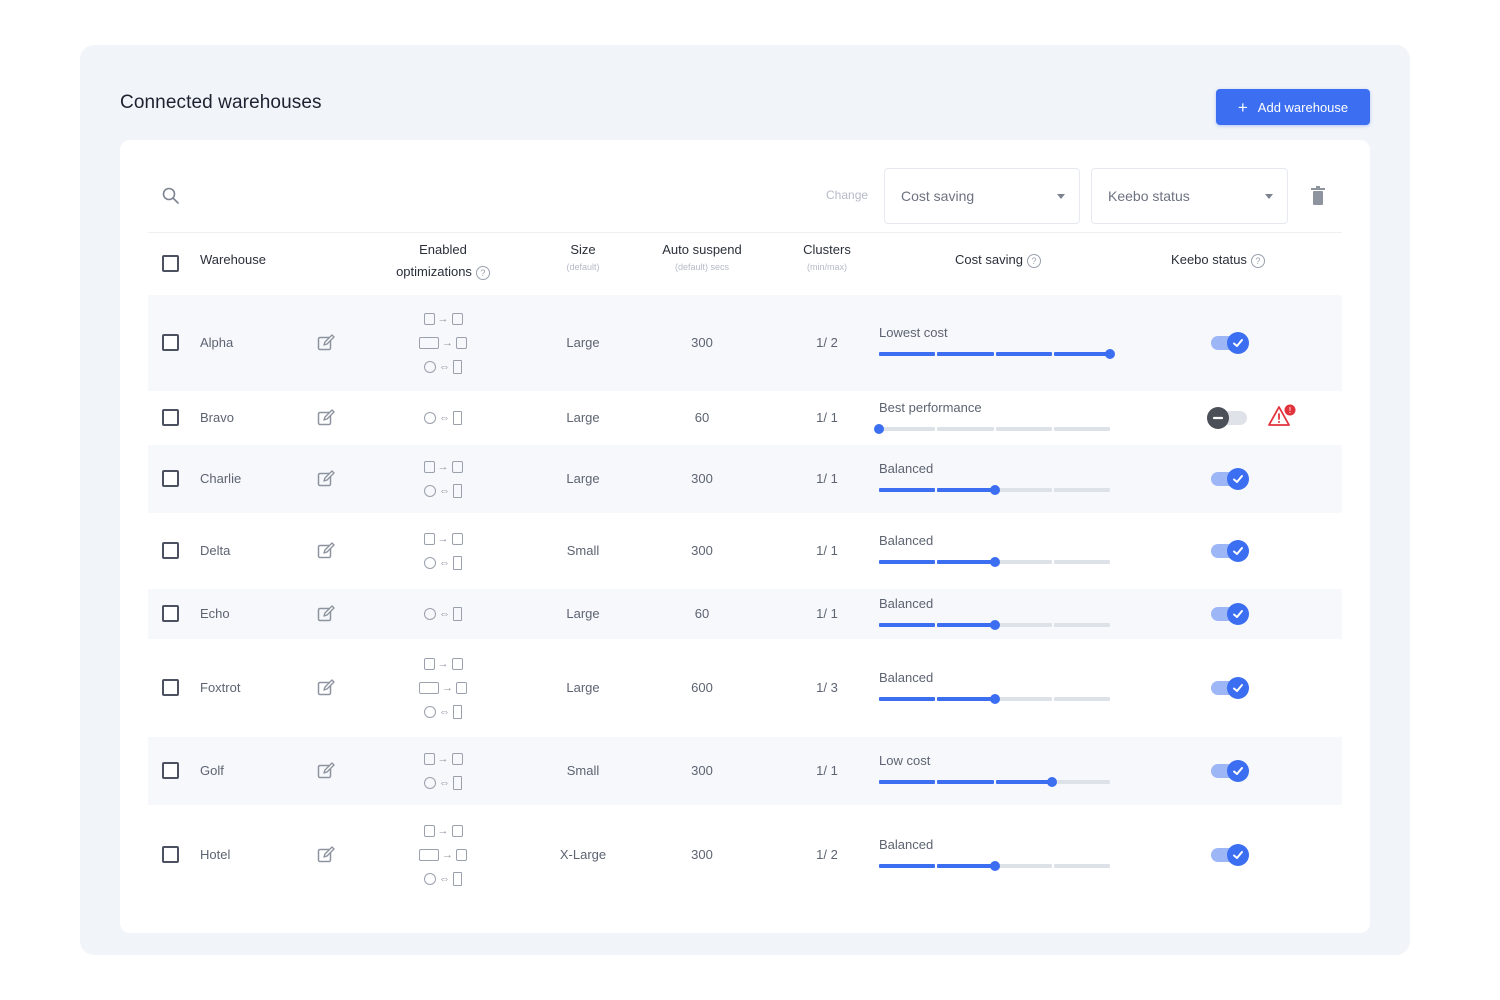 The image size is (1500, 1000). I want to click on add-warehouse-label: Add warehouse, so click(1303, 107).